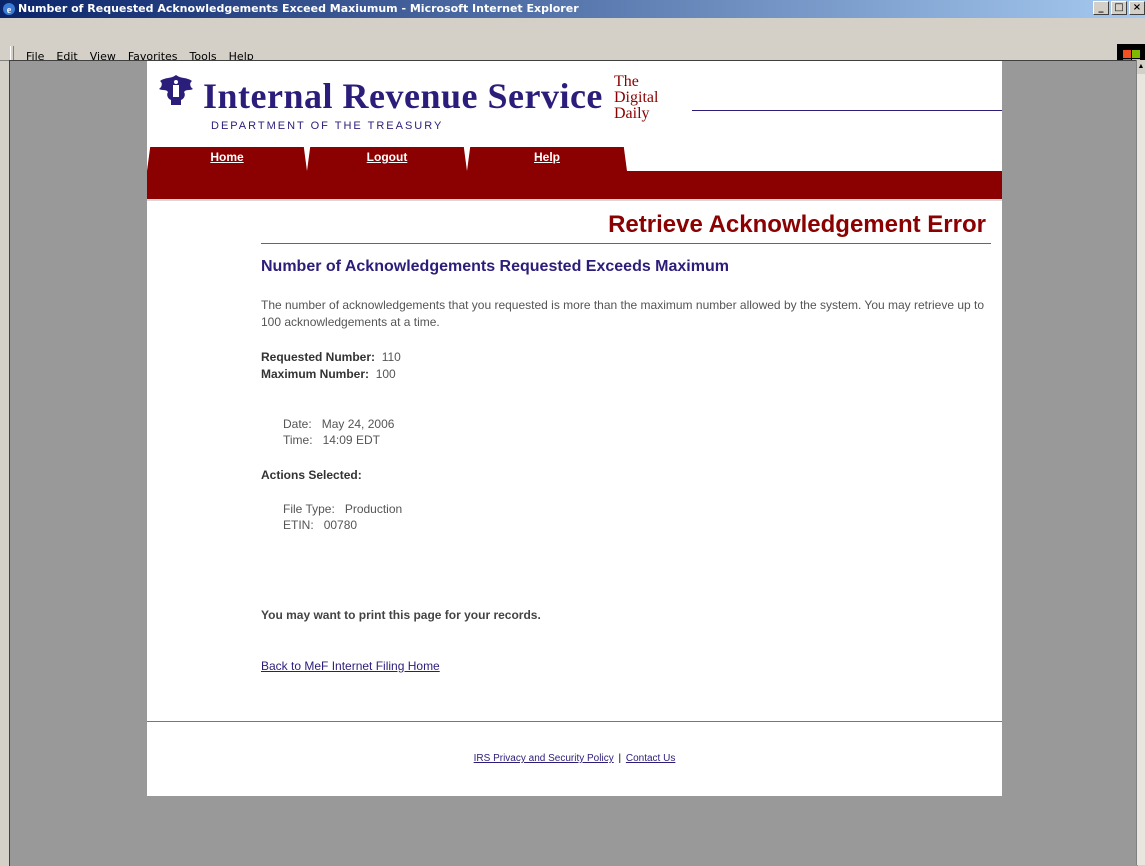 This screenshot has height=866, width=1145. Describe the element at coordinates (847, 110) in the screenshot. I see `header-divider` at that location.